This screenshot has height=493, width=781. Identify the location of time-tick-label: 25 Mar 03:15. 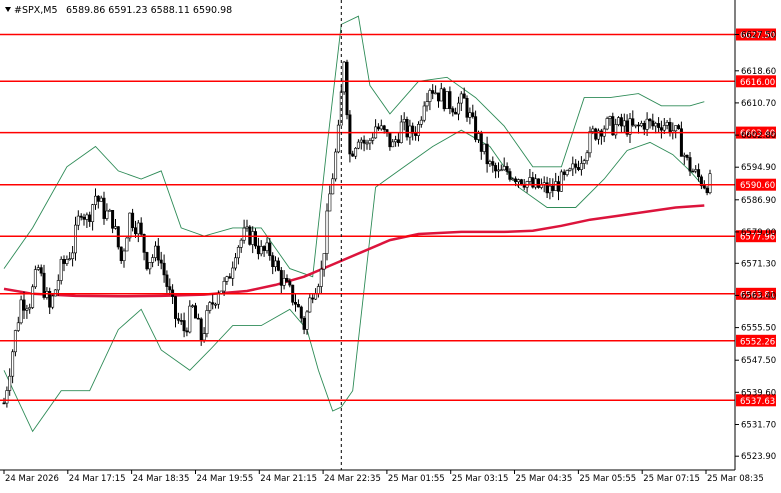
(480, 479).